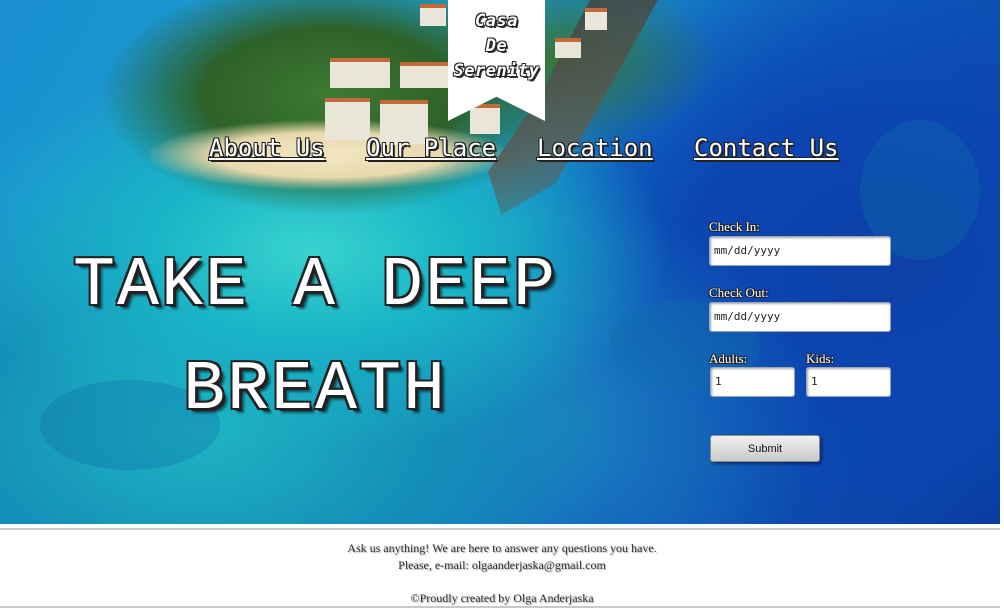 The image size is (1004, 609). I want to click on adults-number-input: 1, so click(752, 382).